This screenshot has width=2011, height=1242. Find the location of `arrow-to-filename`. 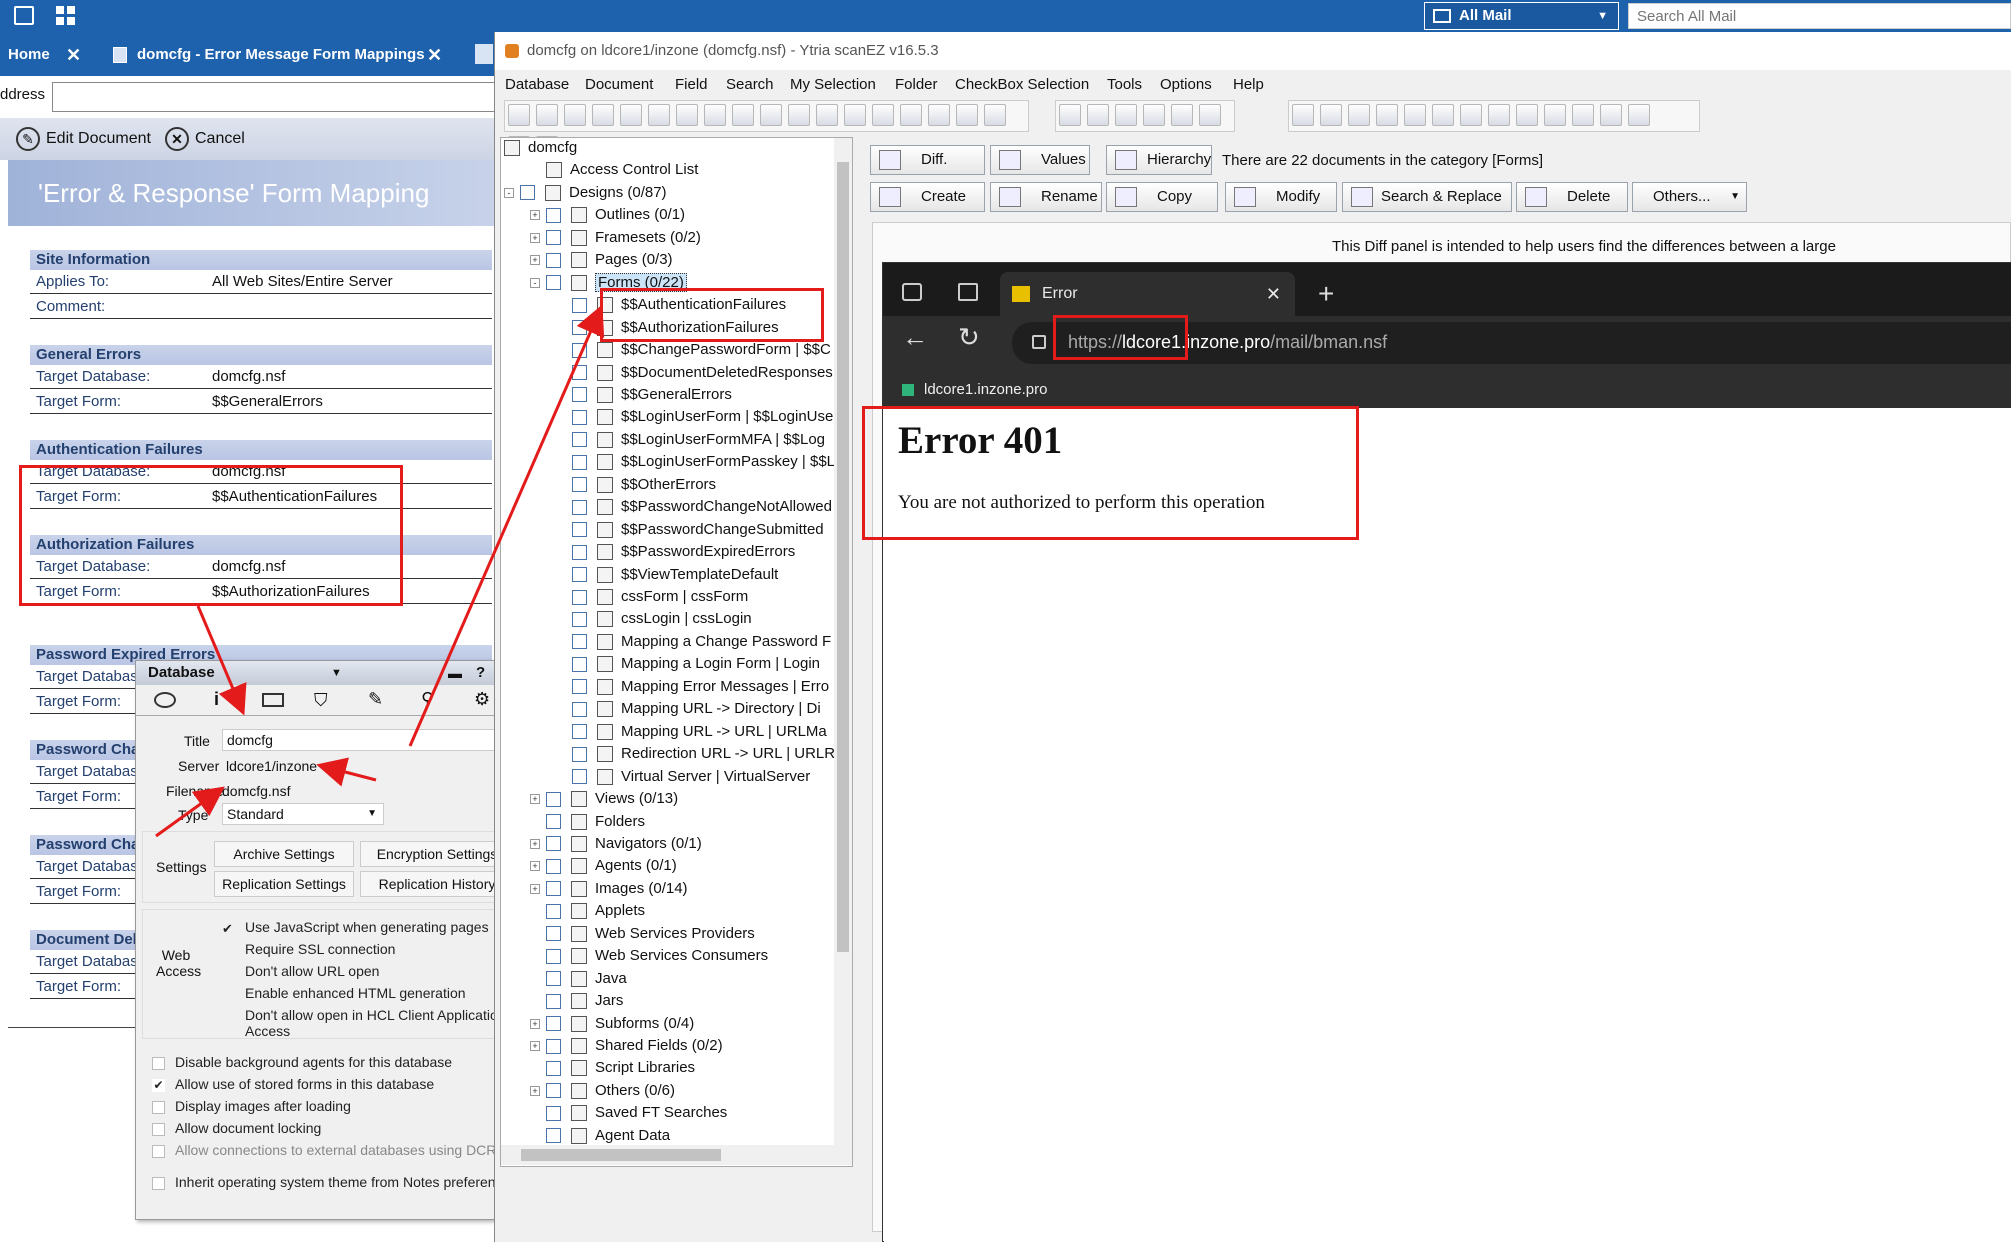

arrow-to-filename is located at coordinates (190, 812).